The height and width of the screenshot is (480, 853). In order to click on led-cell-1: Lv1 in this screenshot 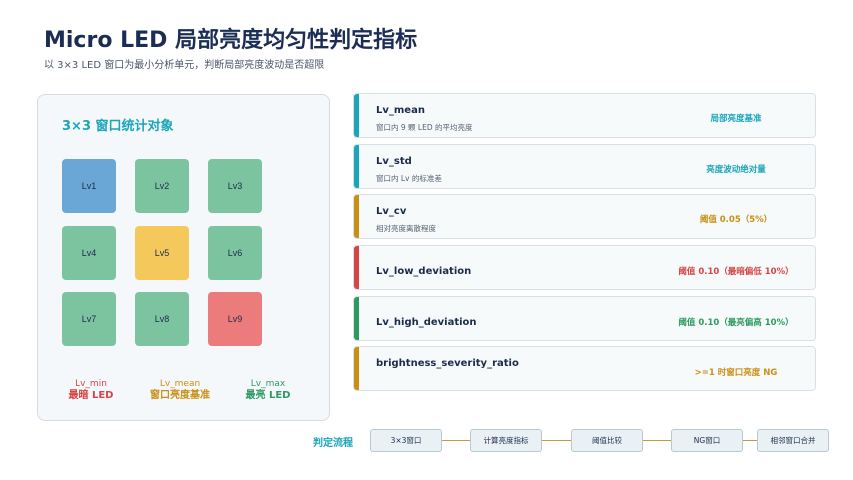, I will do `click(89, 186)`.